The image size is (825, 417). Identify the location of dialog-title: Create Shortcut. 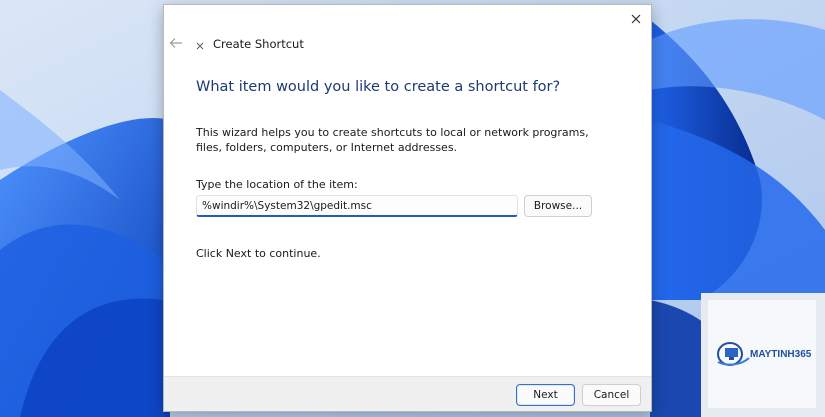
(258, 44).